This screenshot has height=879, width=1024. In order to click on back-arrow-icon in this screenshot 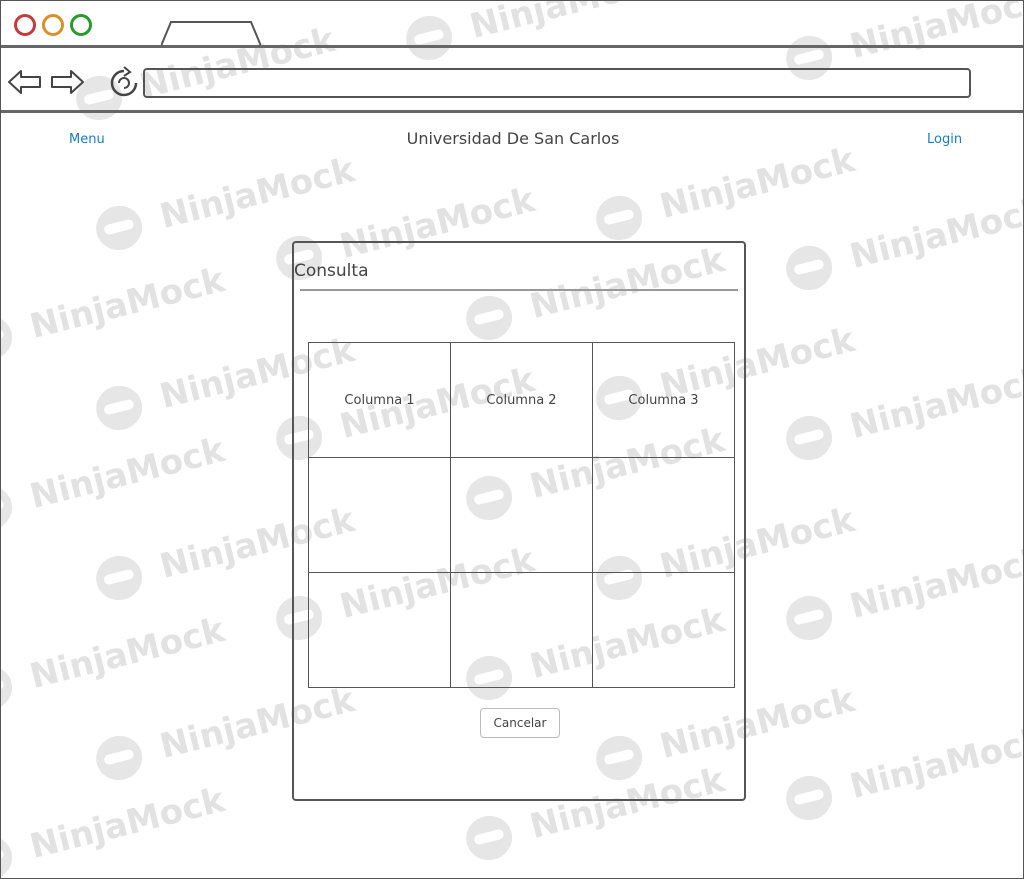, I will do `click(25, 82)`.